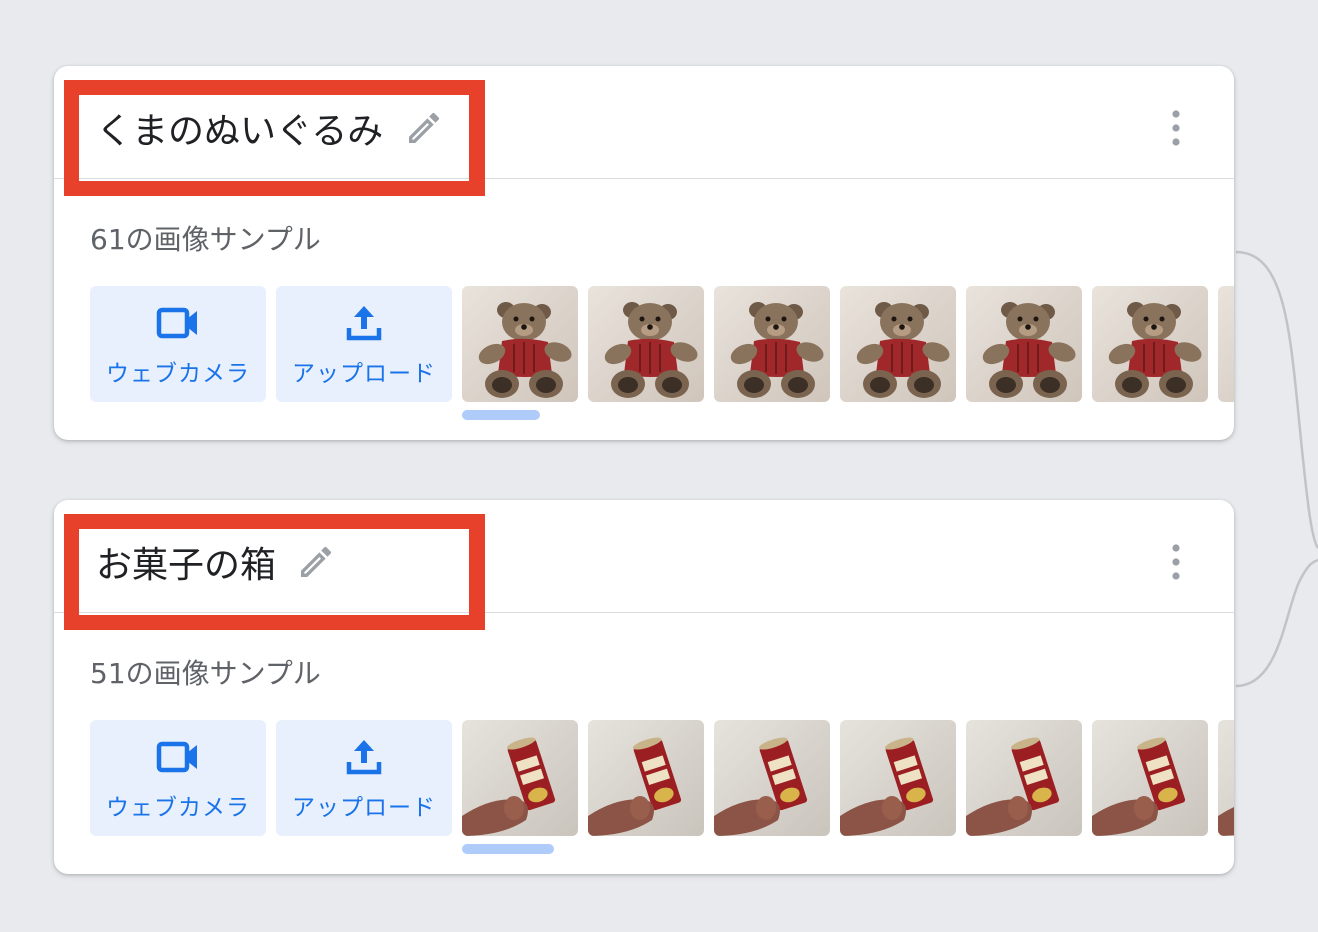  What do you see at coordinates (239, 132) in the screenshot?
I see `class-title: くまのぬいぐるみ` at bounding box center [239, 132].